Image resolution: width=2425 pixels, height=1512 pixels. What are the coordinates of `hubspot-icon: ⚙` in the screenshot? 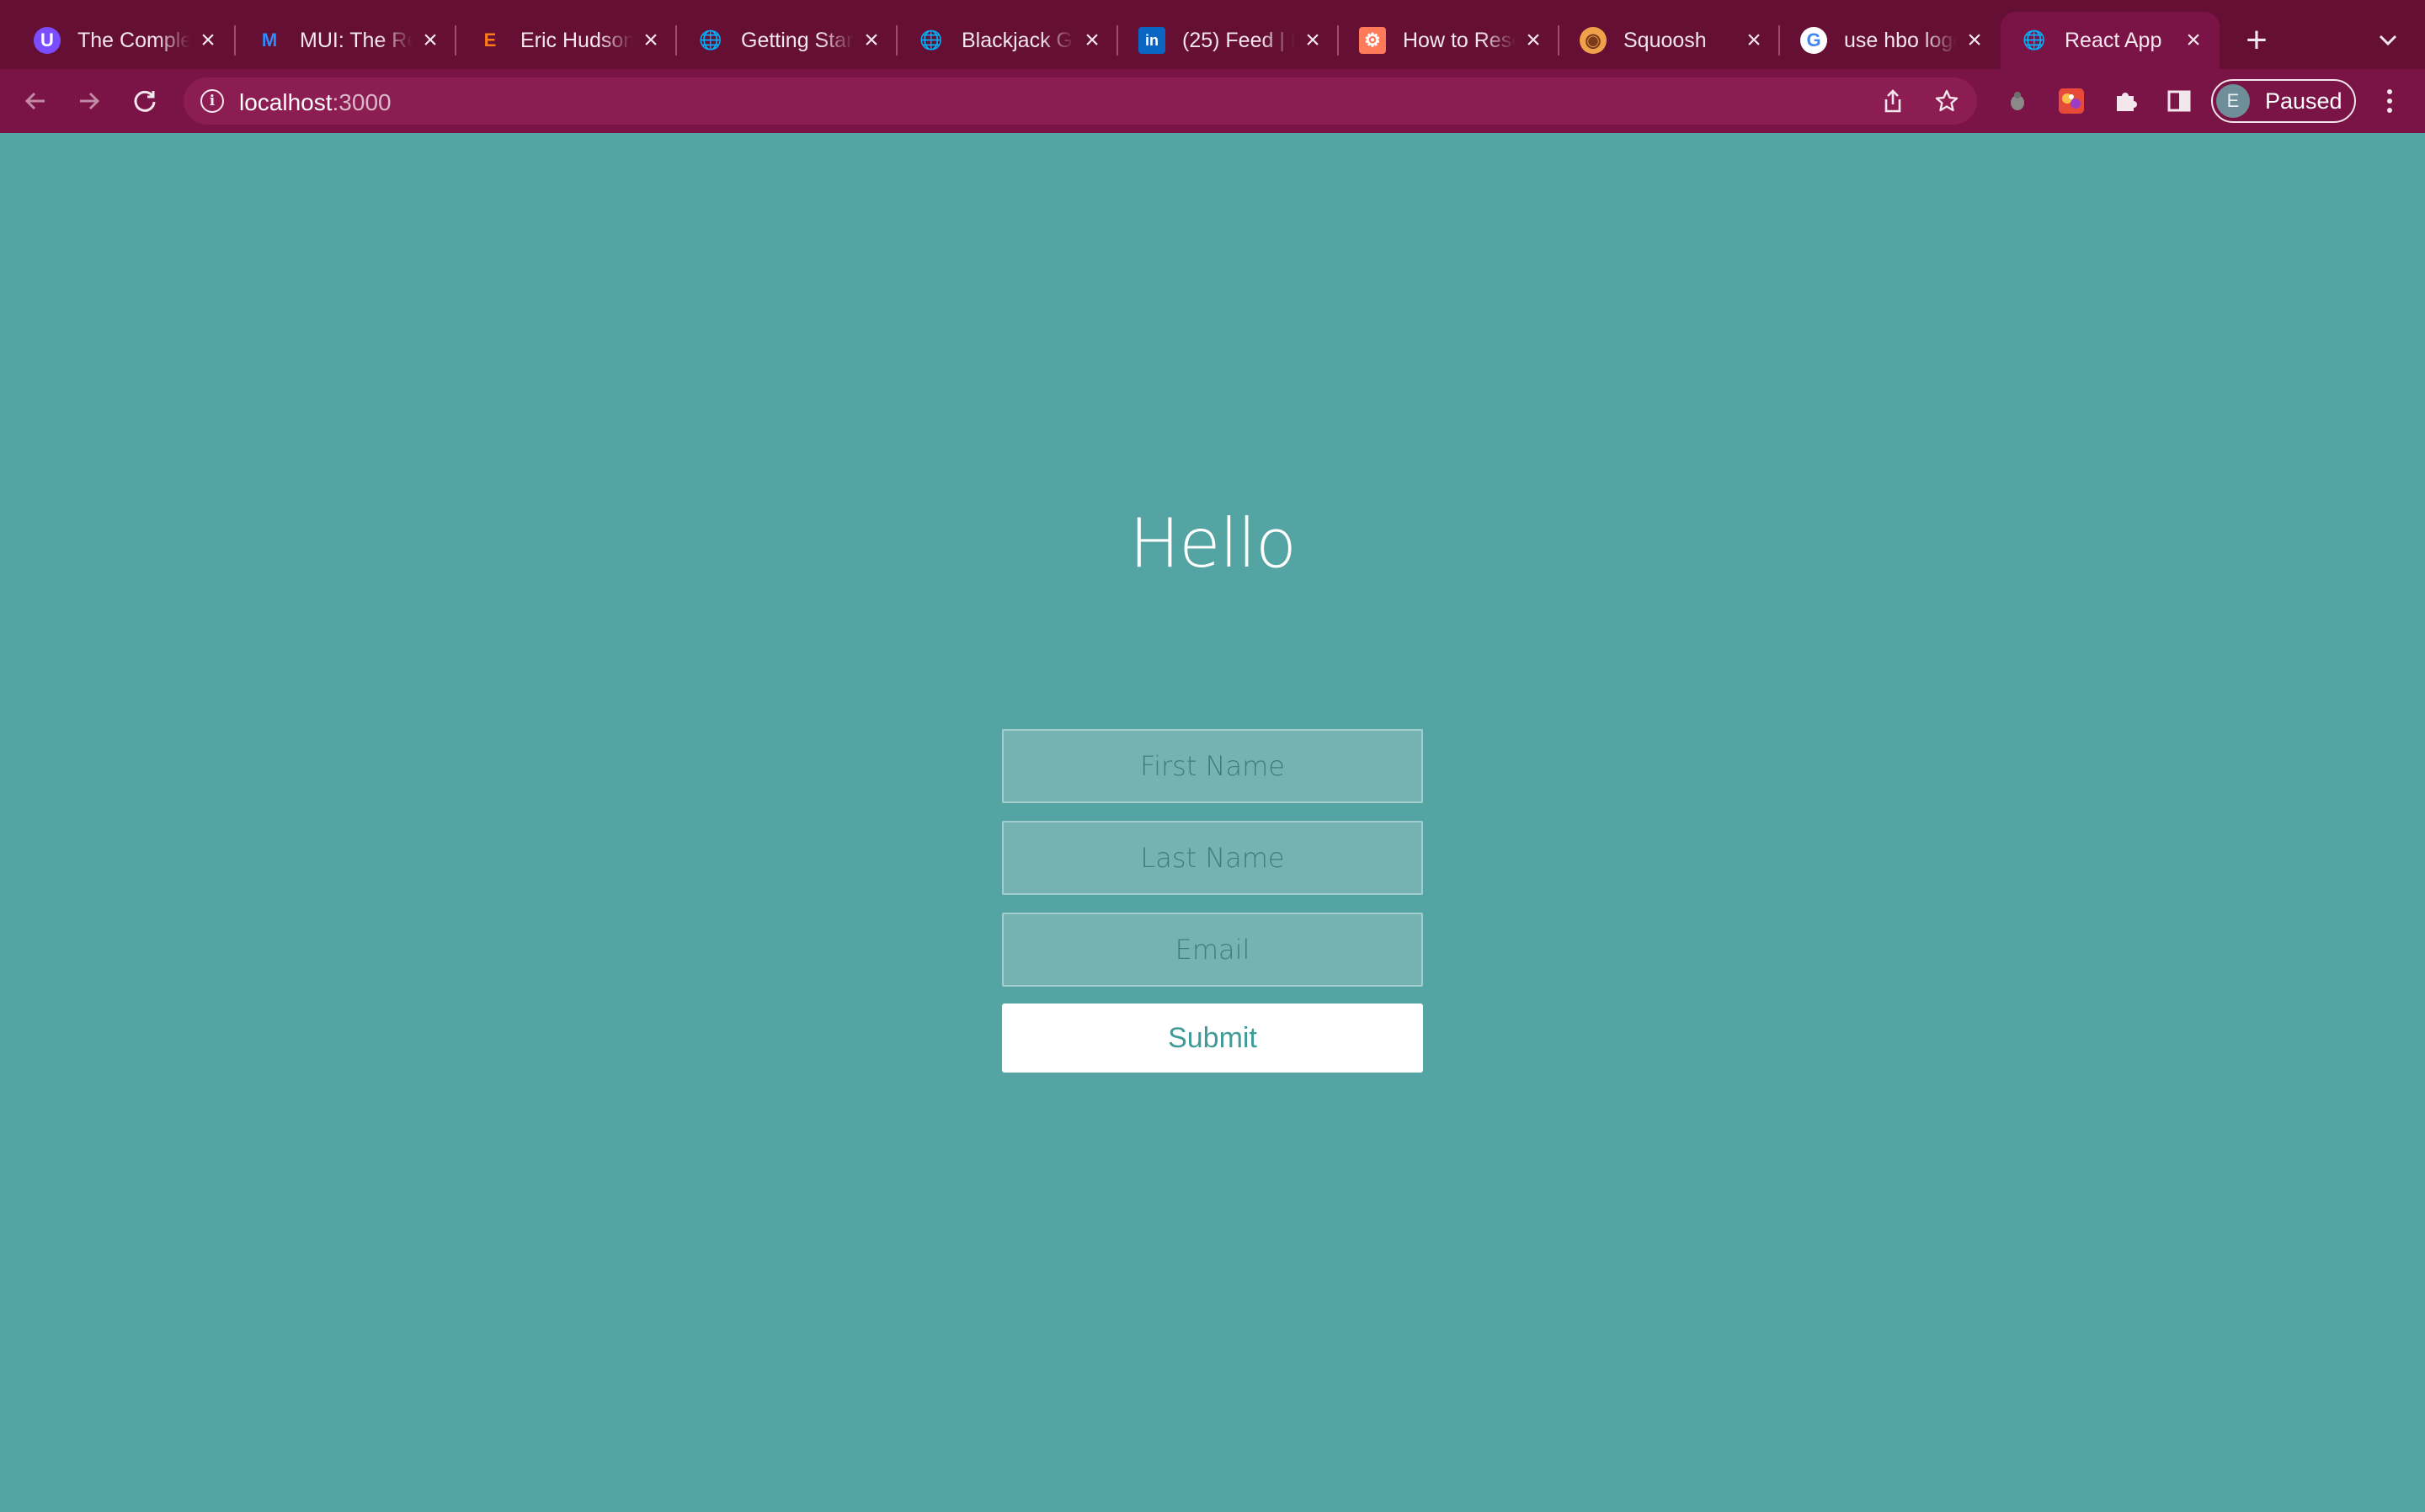 It's located at (1372, 41).